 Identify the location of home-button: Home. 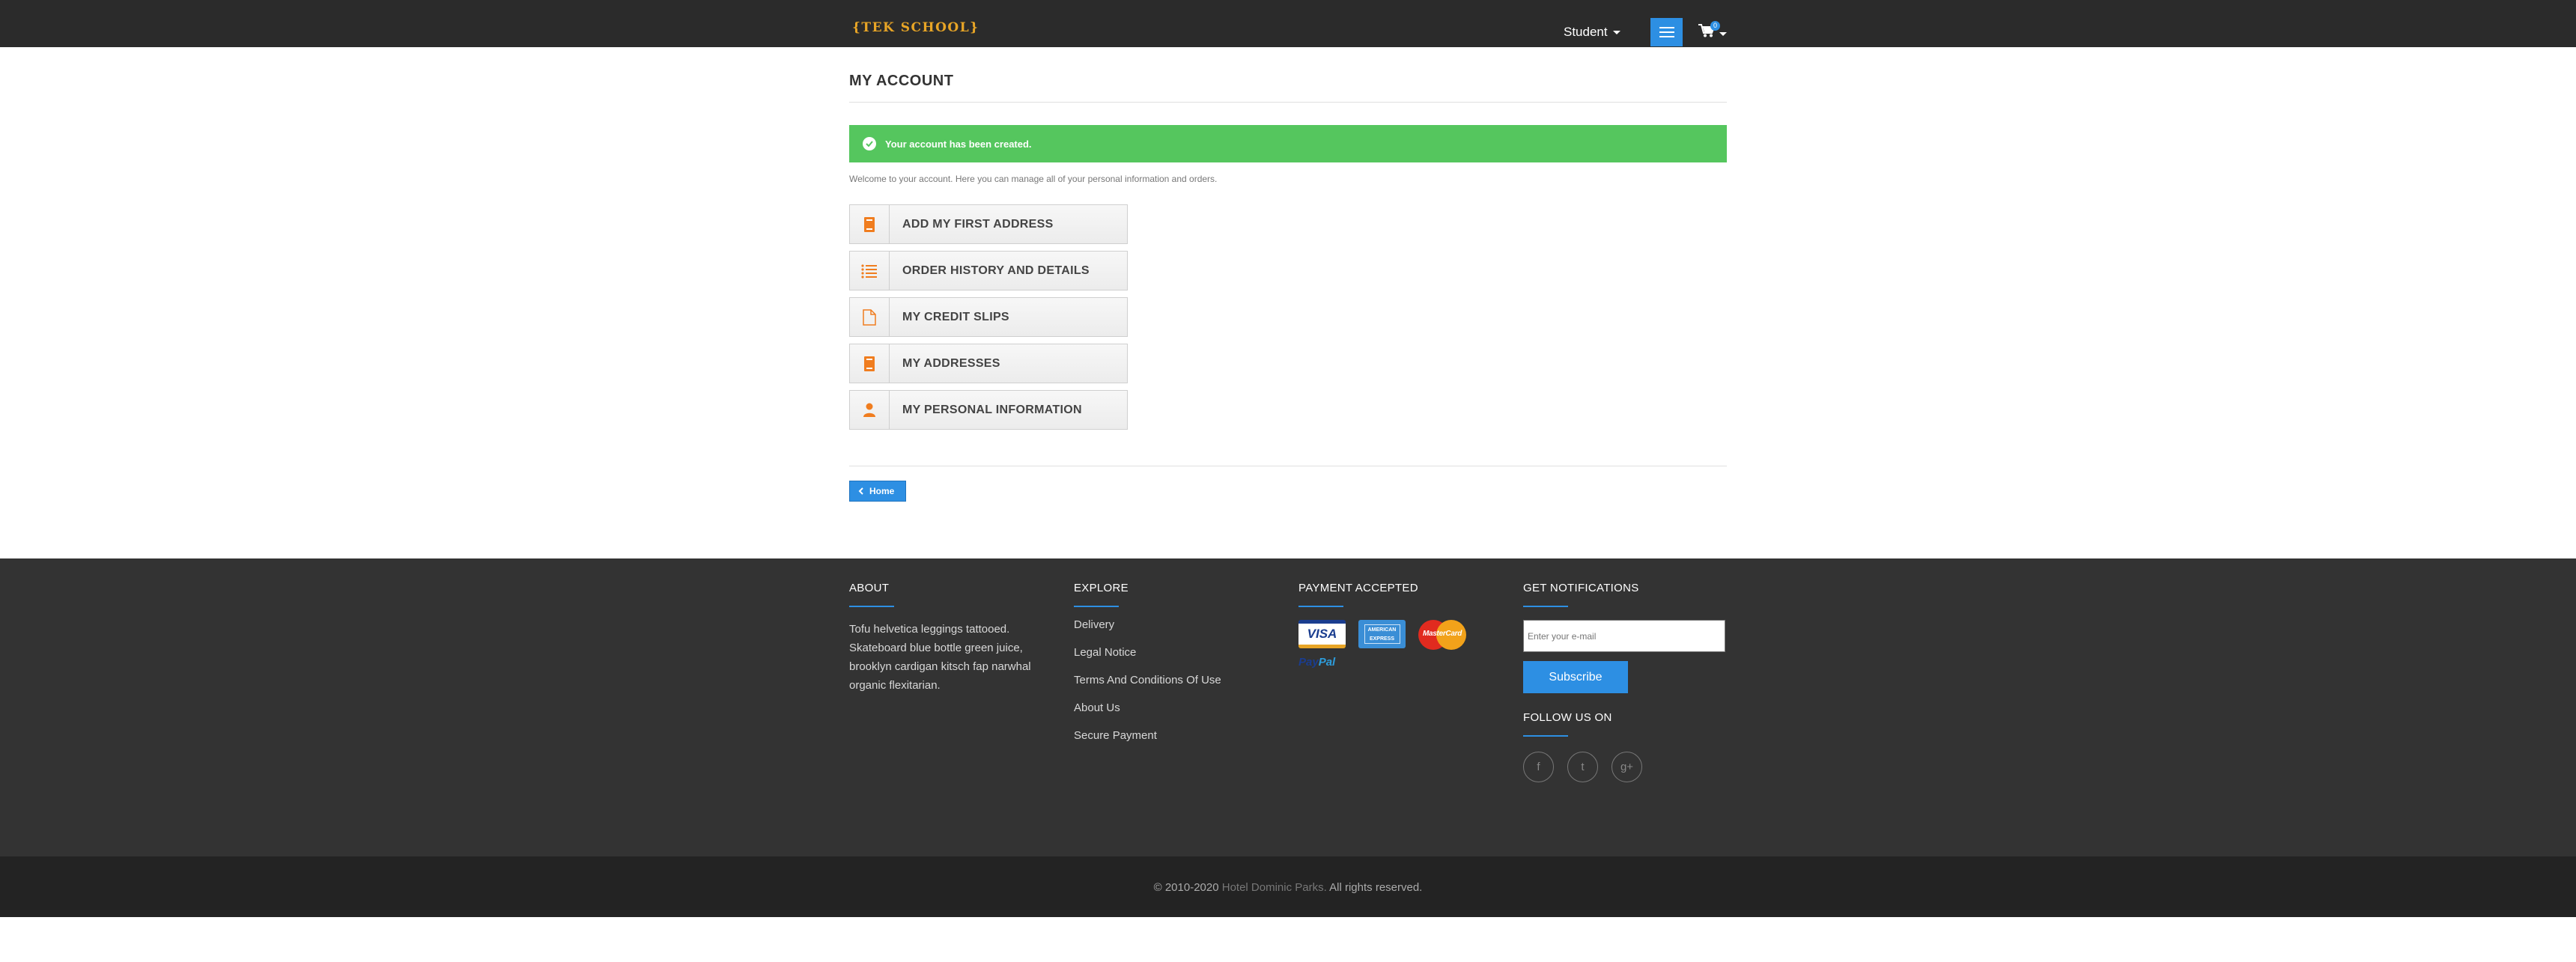
(877, 491).